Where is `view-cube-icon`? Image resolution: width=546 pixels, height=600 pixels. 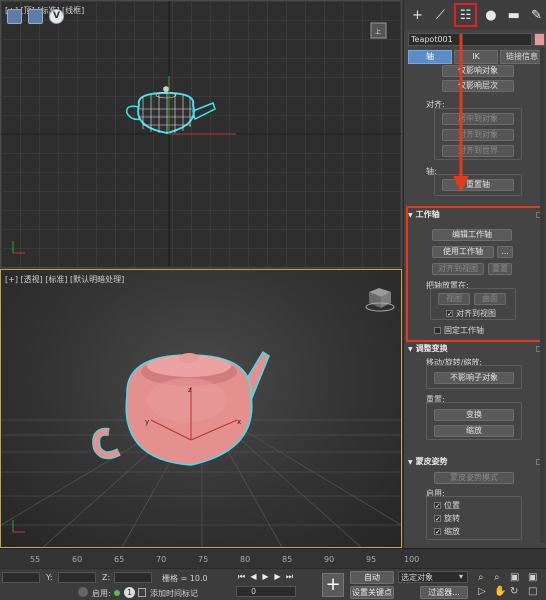 view-cube-icon is located at coordinates (380, 300).